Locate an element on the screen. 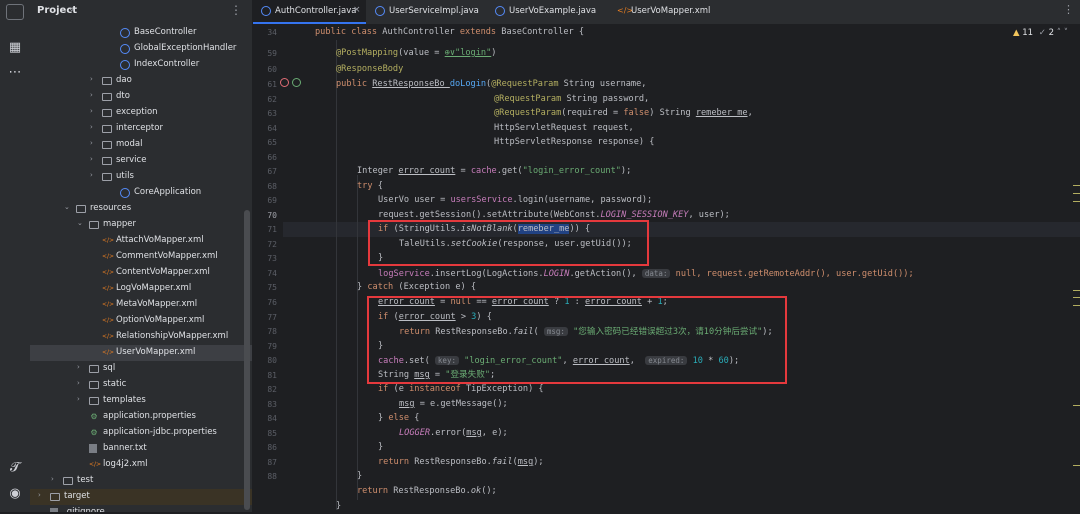 The height and width of the screenshot is (514, 1080). line-number: 34 is located at coordinates (272, 32).